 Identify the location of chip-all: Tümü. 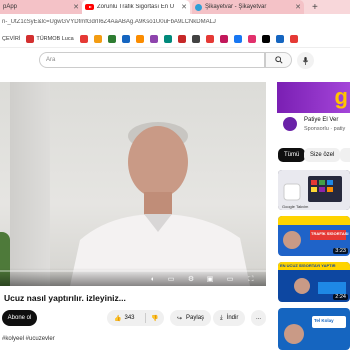
(292, 155).